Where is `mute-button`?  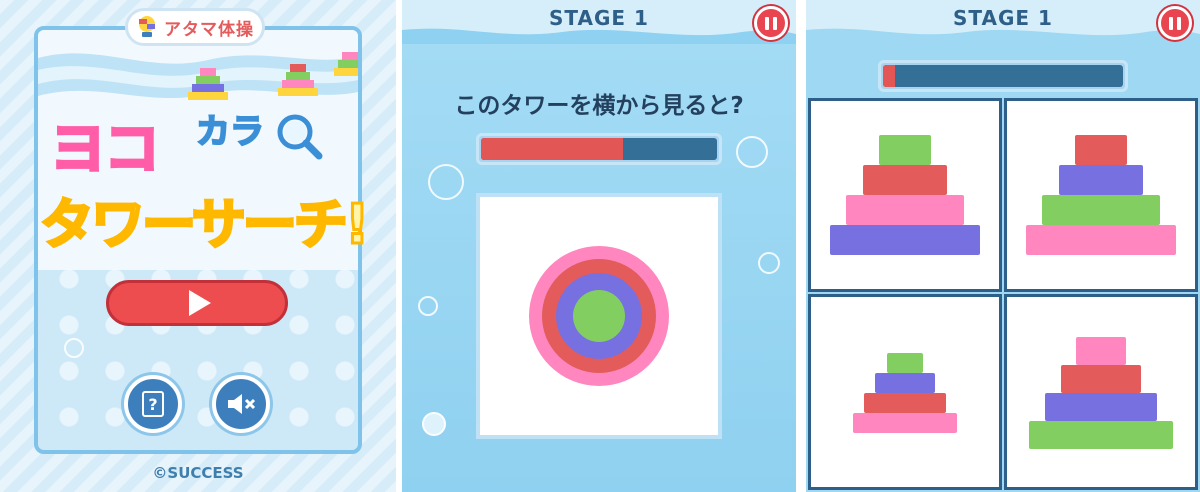
mute-button is located at coordinates (241, 404).